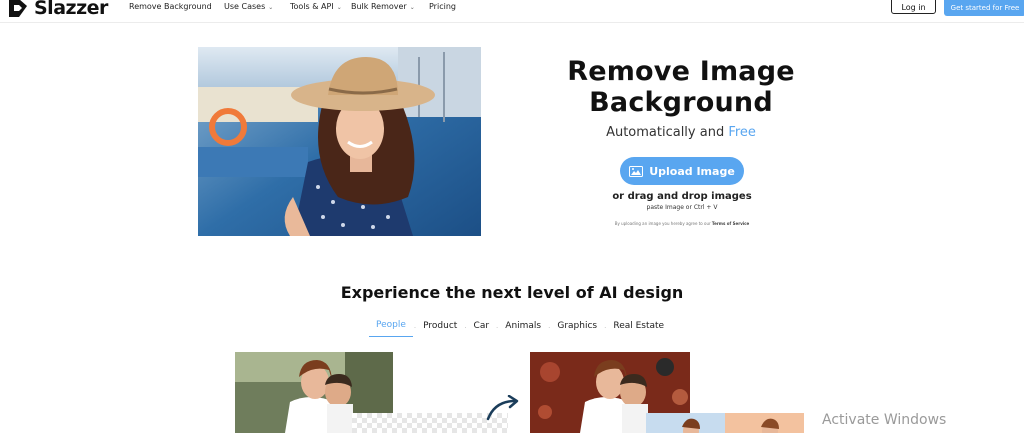 Image resolution: width=1024 pixels, height=433 pixels. What do you see at coordinates (391, 327) in the screenshot?
I see `tab-people: People` at bounding box center [391, 327].